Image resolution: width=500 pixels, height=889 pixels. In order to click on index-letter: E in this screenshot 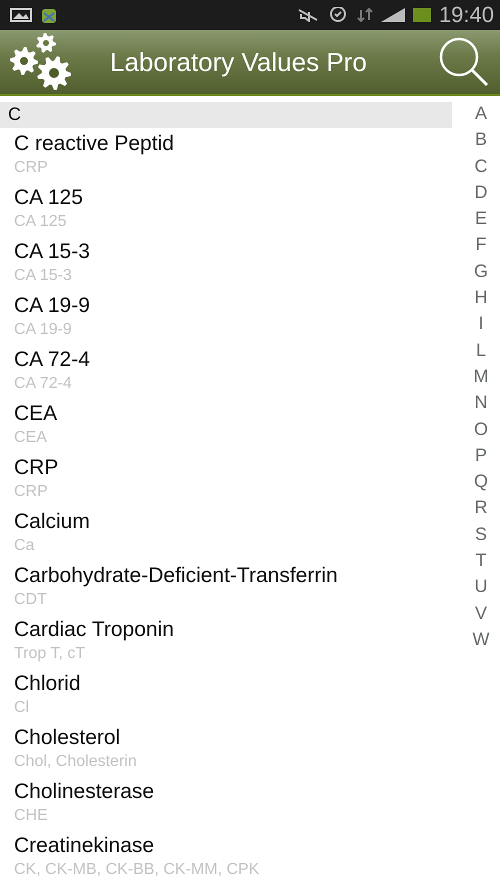, I will do `click(480, 218)`.